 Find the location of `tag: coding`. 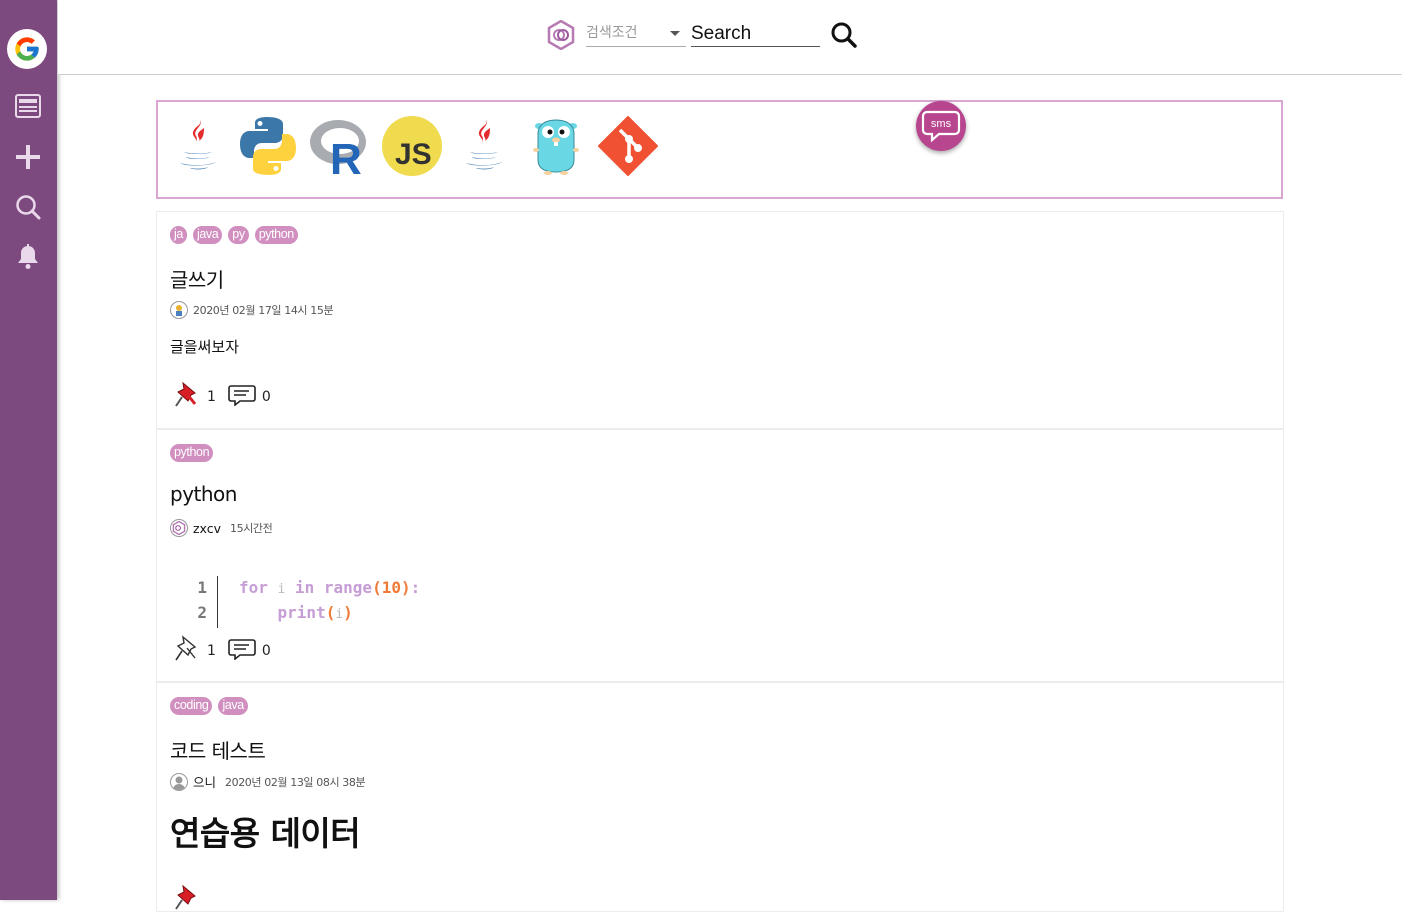

tag: coding is located at coordinates (191, 706).